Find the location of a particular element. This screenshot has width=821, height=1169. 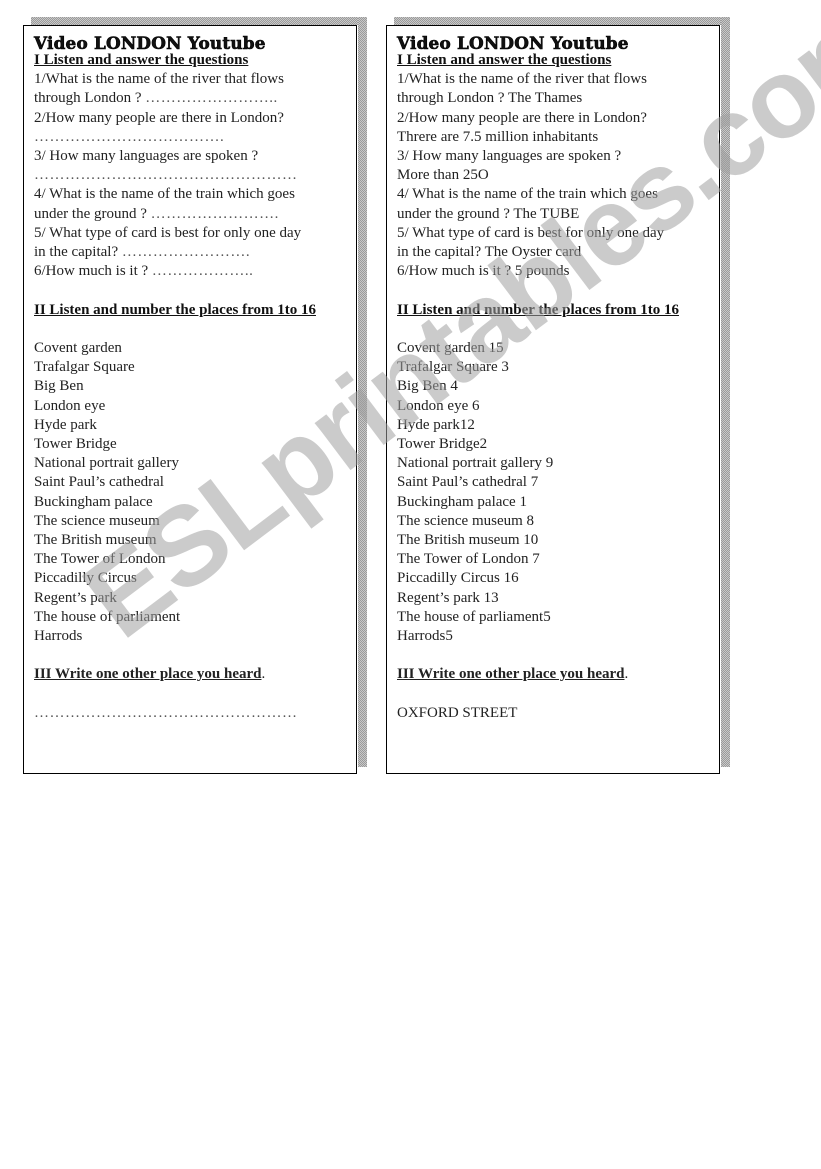

left-card-shadow-top is located at coordinates (199, 21).